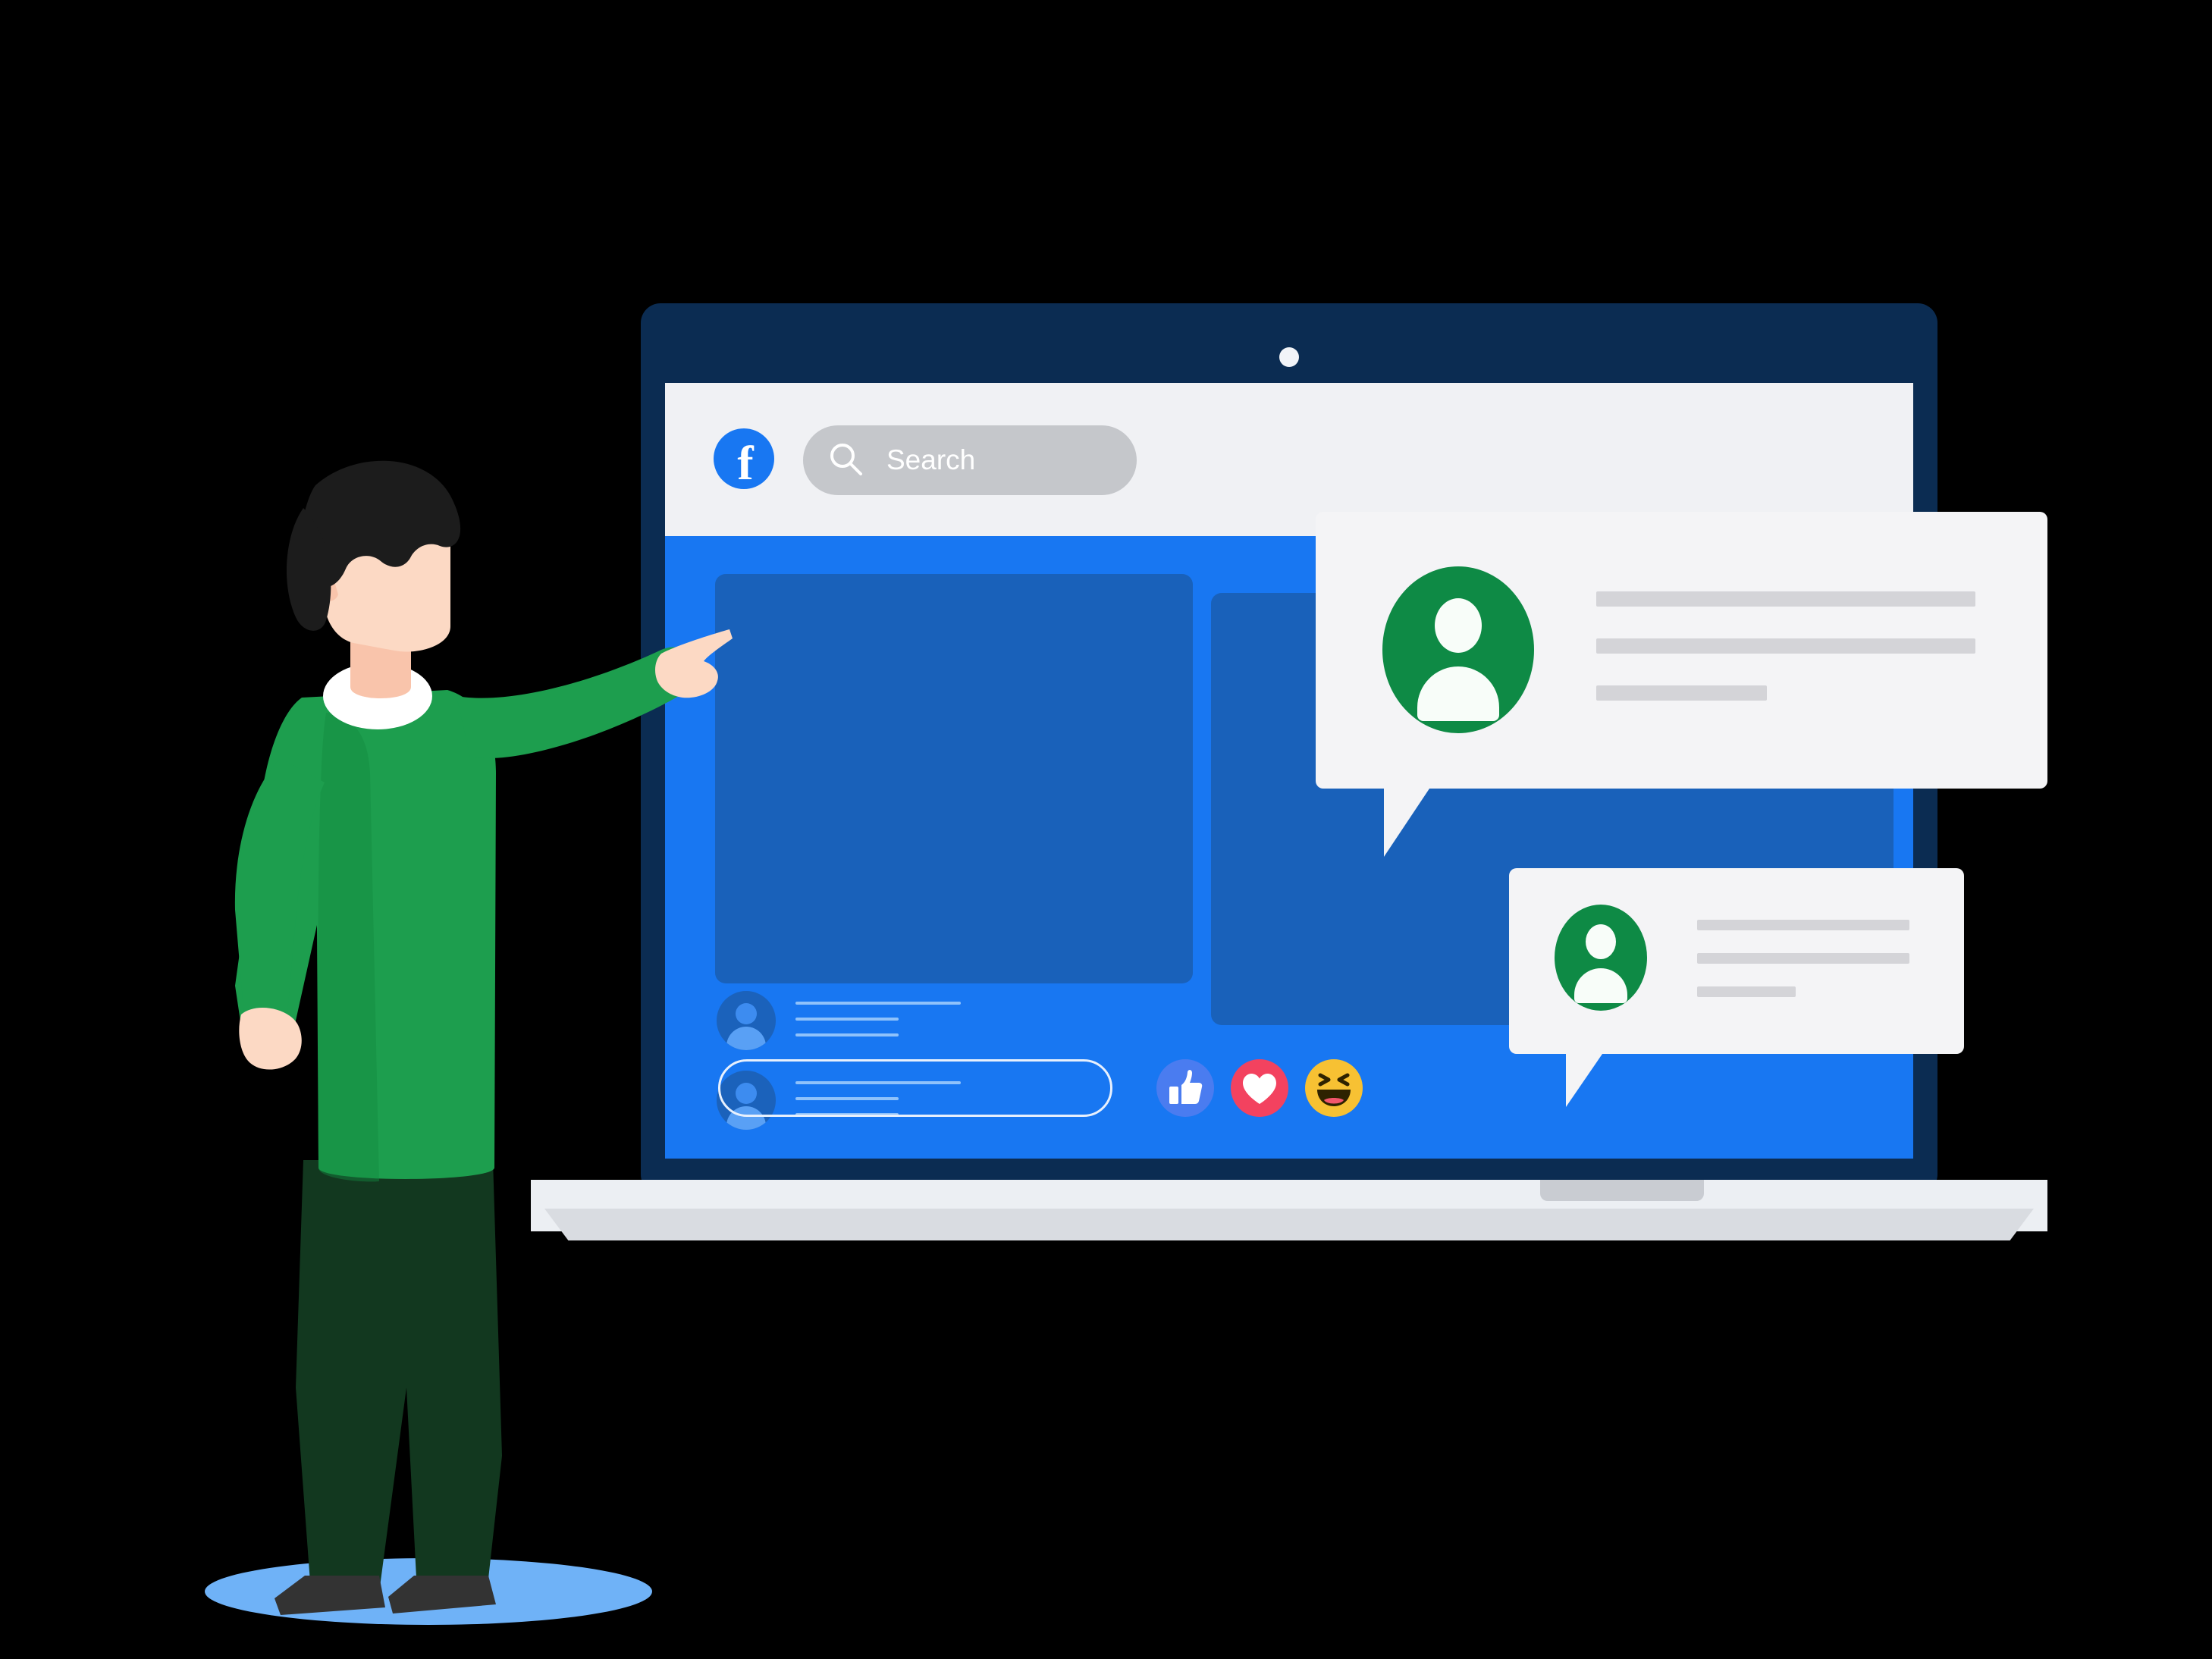  I want to click on person-shoe-left, so click(330, 1595).